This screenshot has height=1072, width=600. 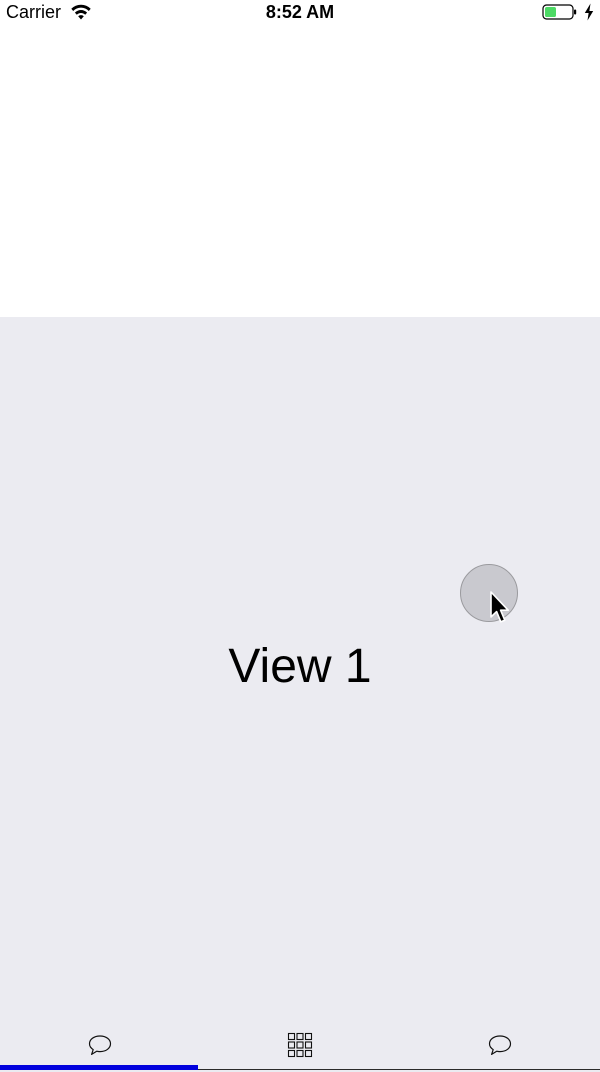 What do you see at coordinates (399, 1069) in the screenshot?
I see `tab-bar-divider` at bounding box center [399, 1069].